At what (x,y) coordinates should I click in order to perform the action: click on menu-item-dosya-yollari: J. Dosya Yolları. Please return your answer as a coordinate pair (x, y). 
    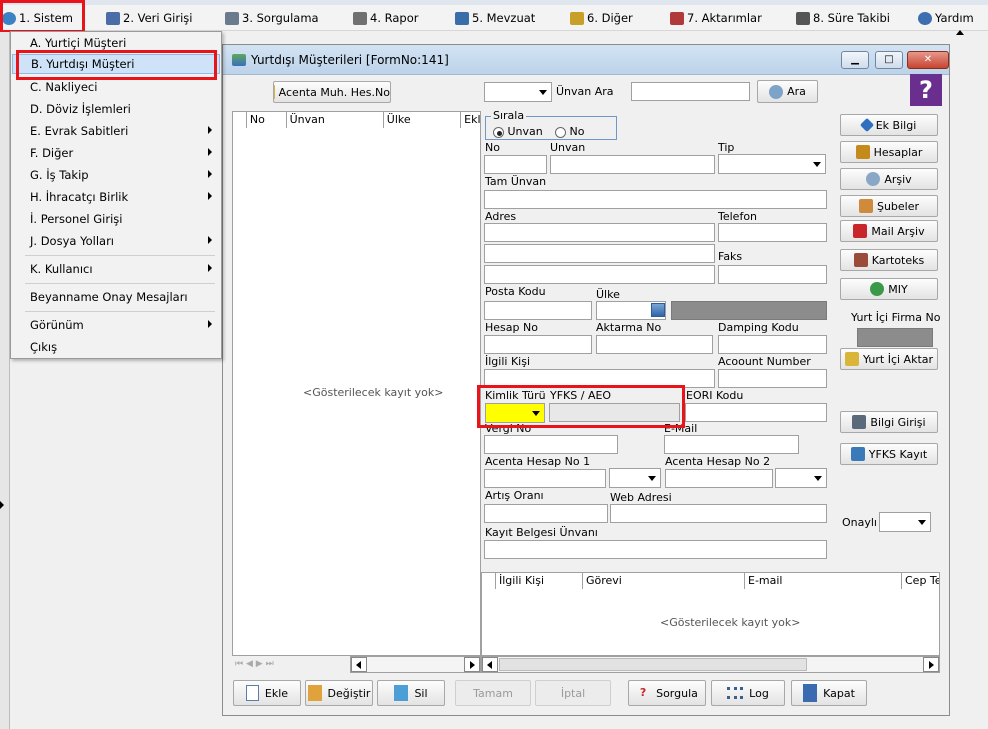
    Looking at the image, I should click on (116, 241).